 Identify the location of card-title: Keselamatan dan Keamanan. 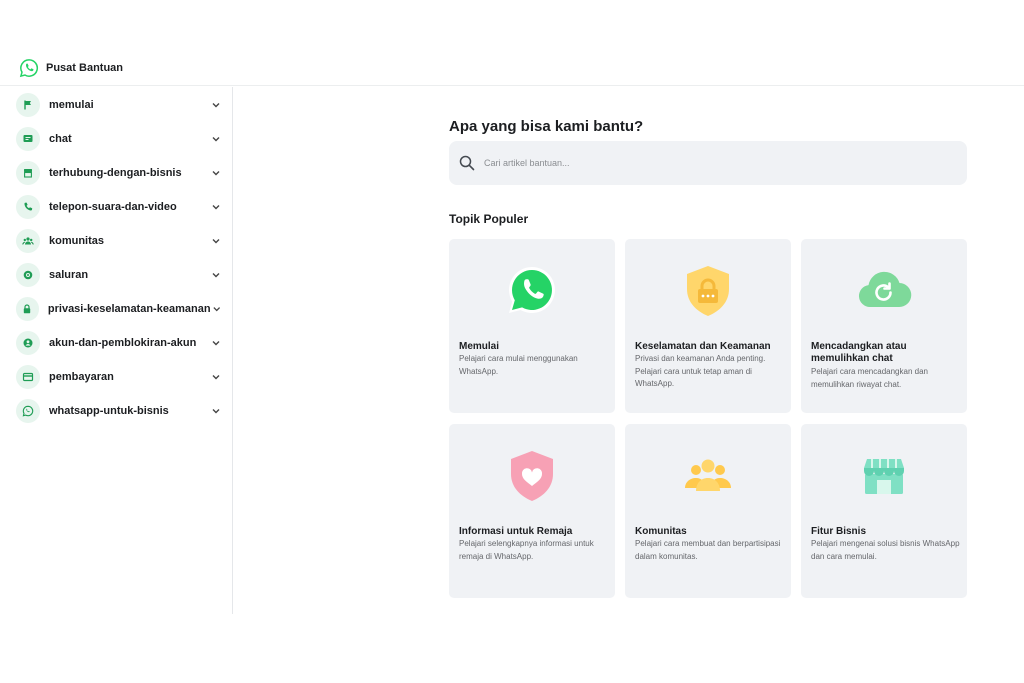
(703, 346).